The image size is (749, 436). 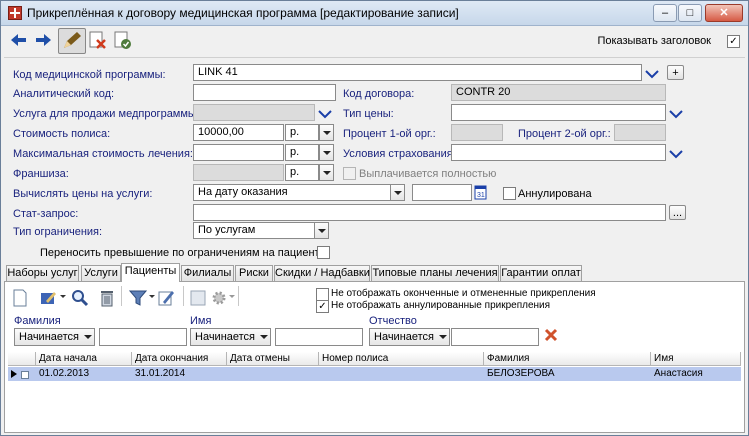 What do you see at coordinates (14, 374) in the screenshot?
I see `row-pointer-icon` at bounding box center [14, 374].